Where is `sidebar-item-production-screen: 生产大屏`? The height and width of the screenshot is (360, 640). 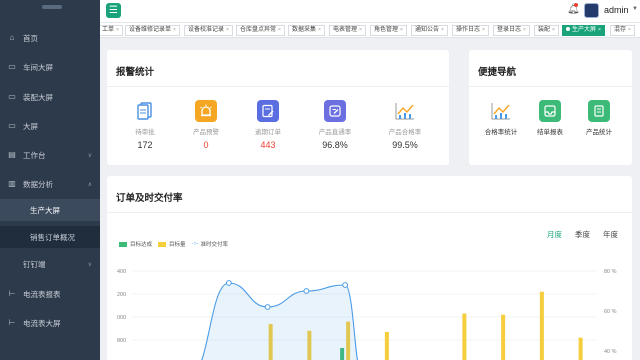 sidebar-item-production-screen: 生产大屏 is located at coordinates (50, 210).